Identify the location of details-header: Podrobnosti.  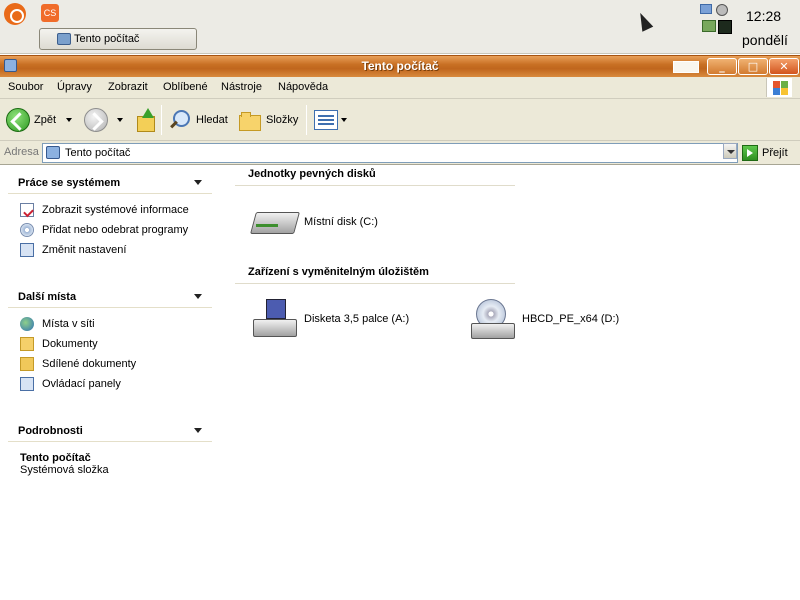
(110, 431).